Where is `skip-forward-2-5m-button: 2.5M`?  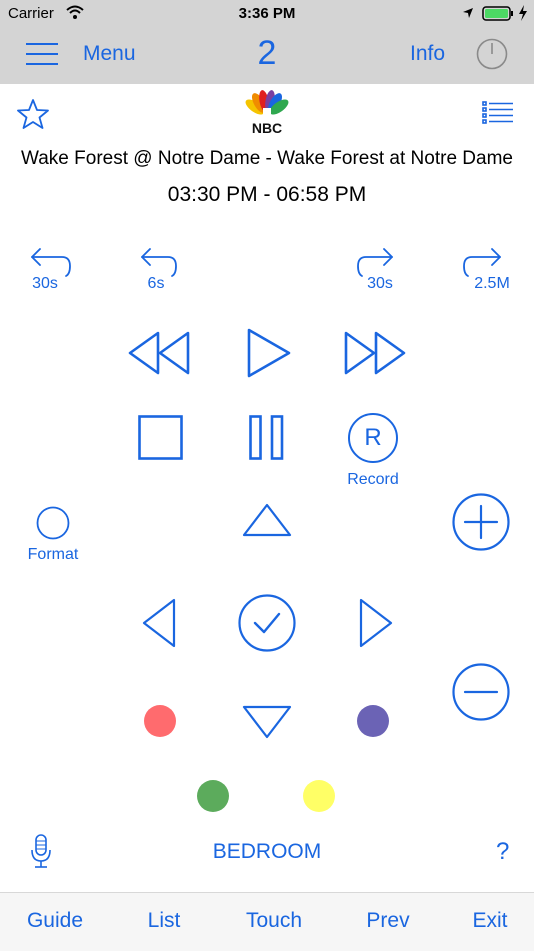 skip-forward-2-5m-button: 2.5M is located at coordinates (488, 271).